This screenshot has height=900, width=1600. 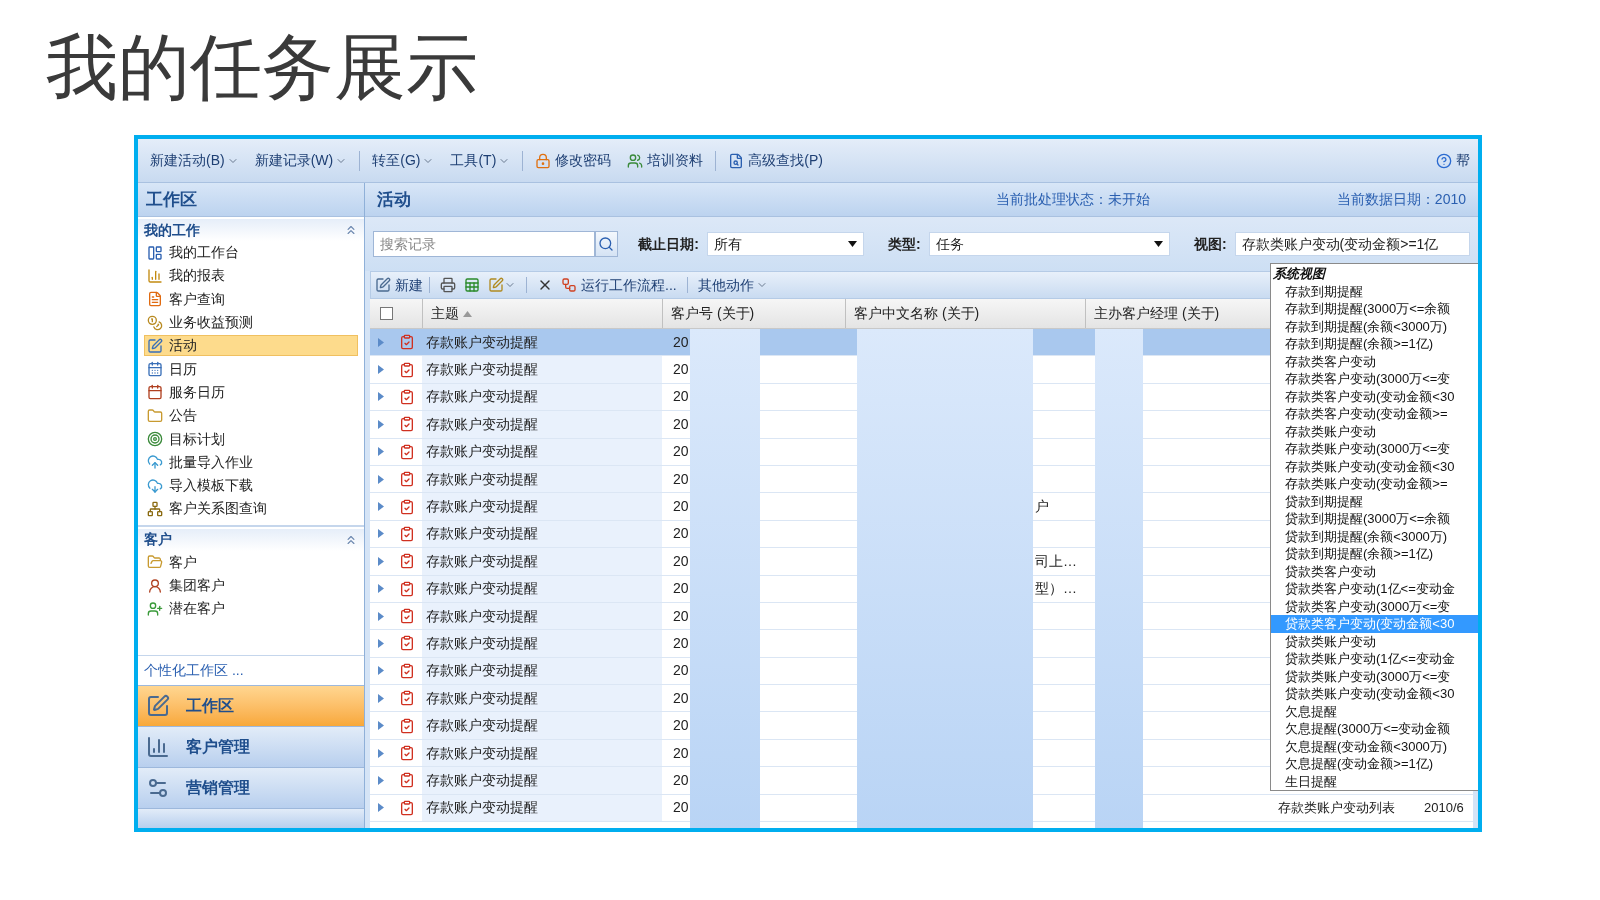 What do you see at coordinates (394, 199) in the screenshot?
I see `page-title: 活动` at bounding box center [394, 199].